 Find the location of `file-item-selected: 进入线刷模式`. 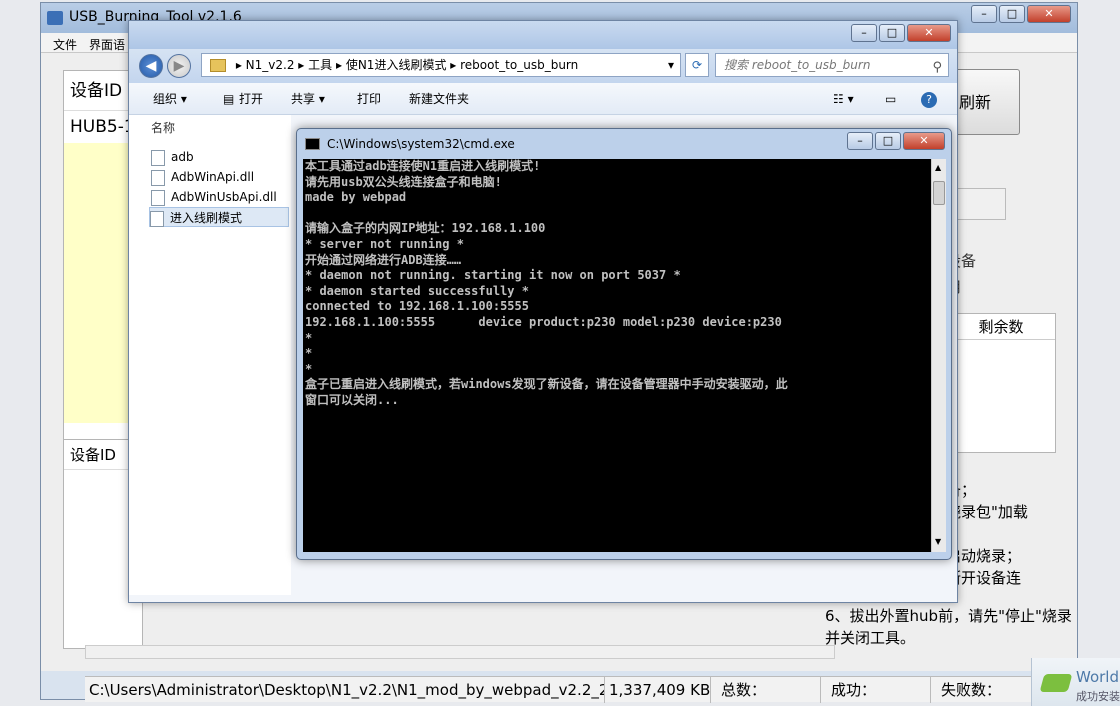

file-item-selected: 进入线刷模式 is located at coordinates (219, 217).